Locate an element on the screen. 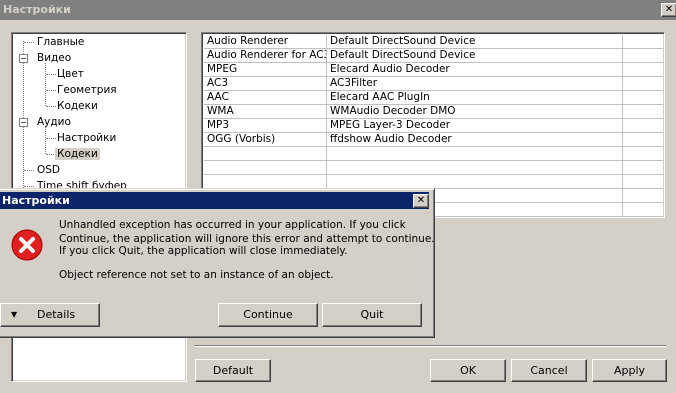  collapse-audio-icon: − is located at coordinates (23, 122).